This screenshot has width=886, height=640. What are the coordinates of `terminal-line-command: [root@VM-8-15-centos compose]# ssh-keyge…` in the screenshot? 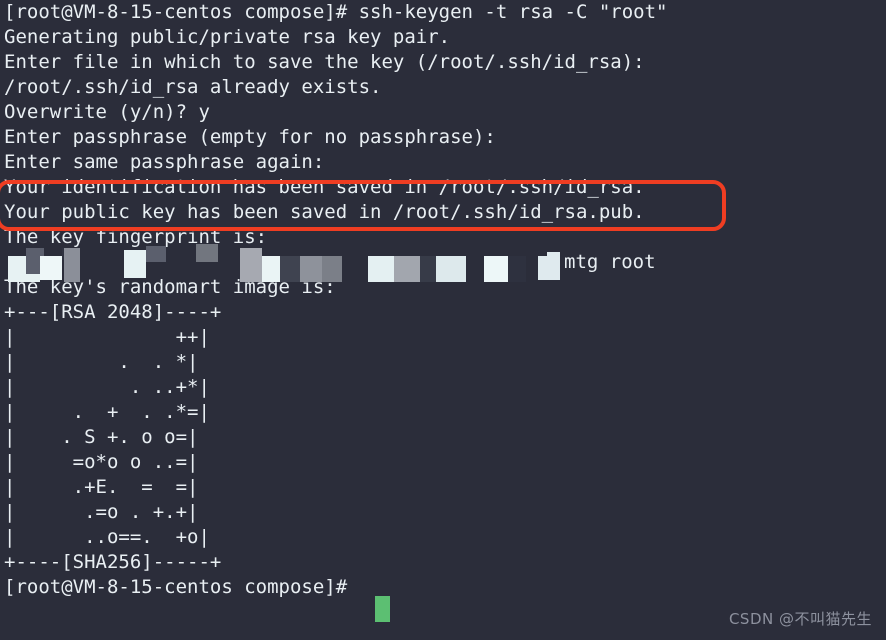 It's located at (336, 12).